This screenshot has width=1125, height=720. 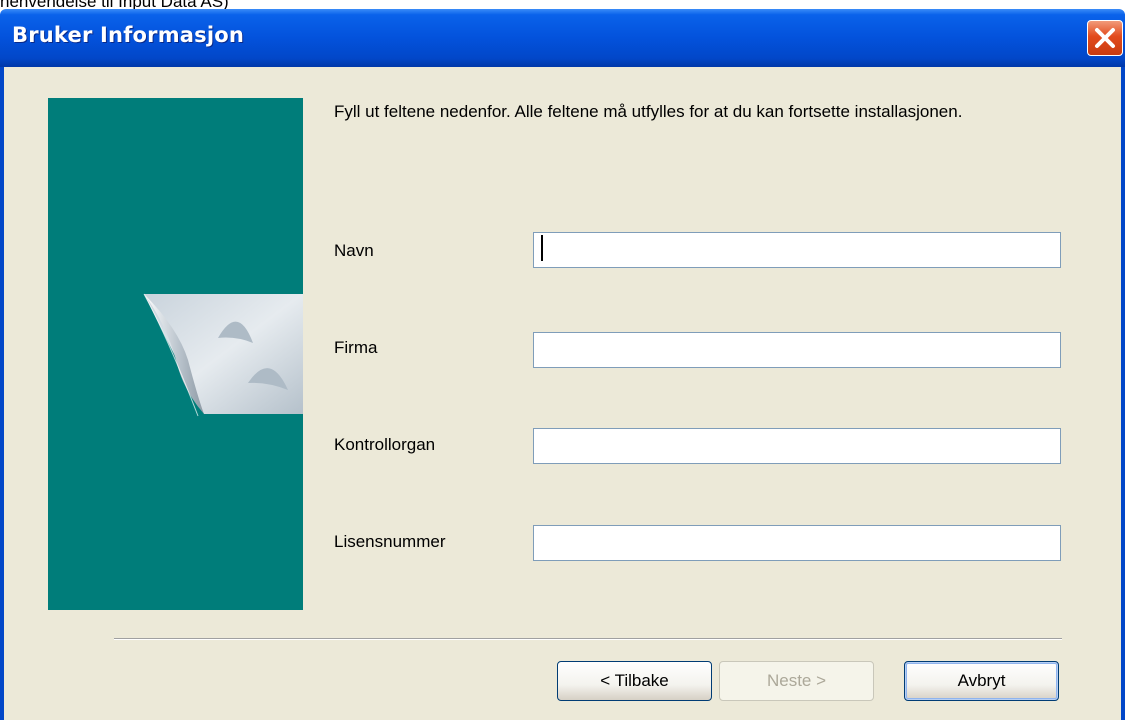 I want to click on window-frame-right, so click(x=1123, y=393).